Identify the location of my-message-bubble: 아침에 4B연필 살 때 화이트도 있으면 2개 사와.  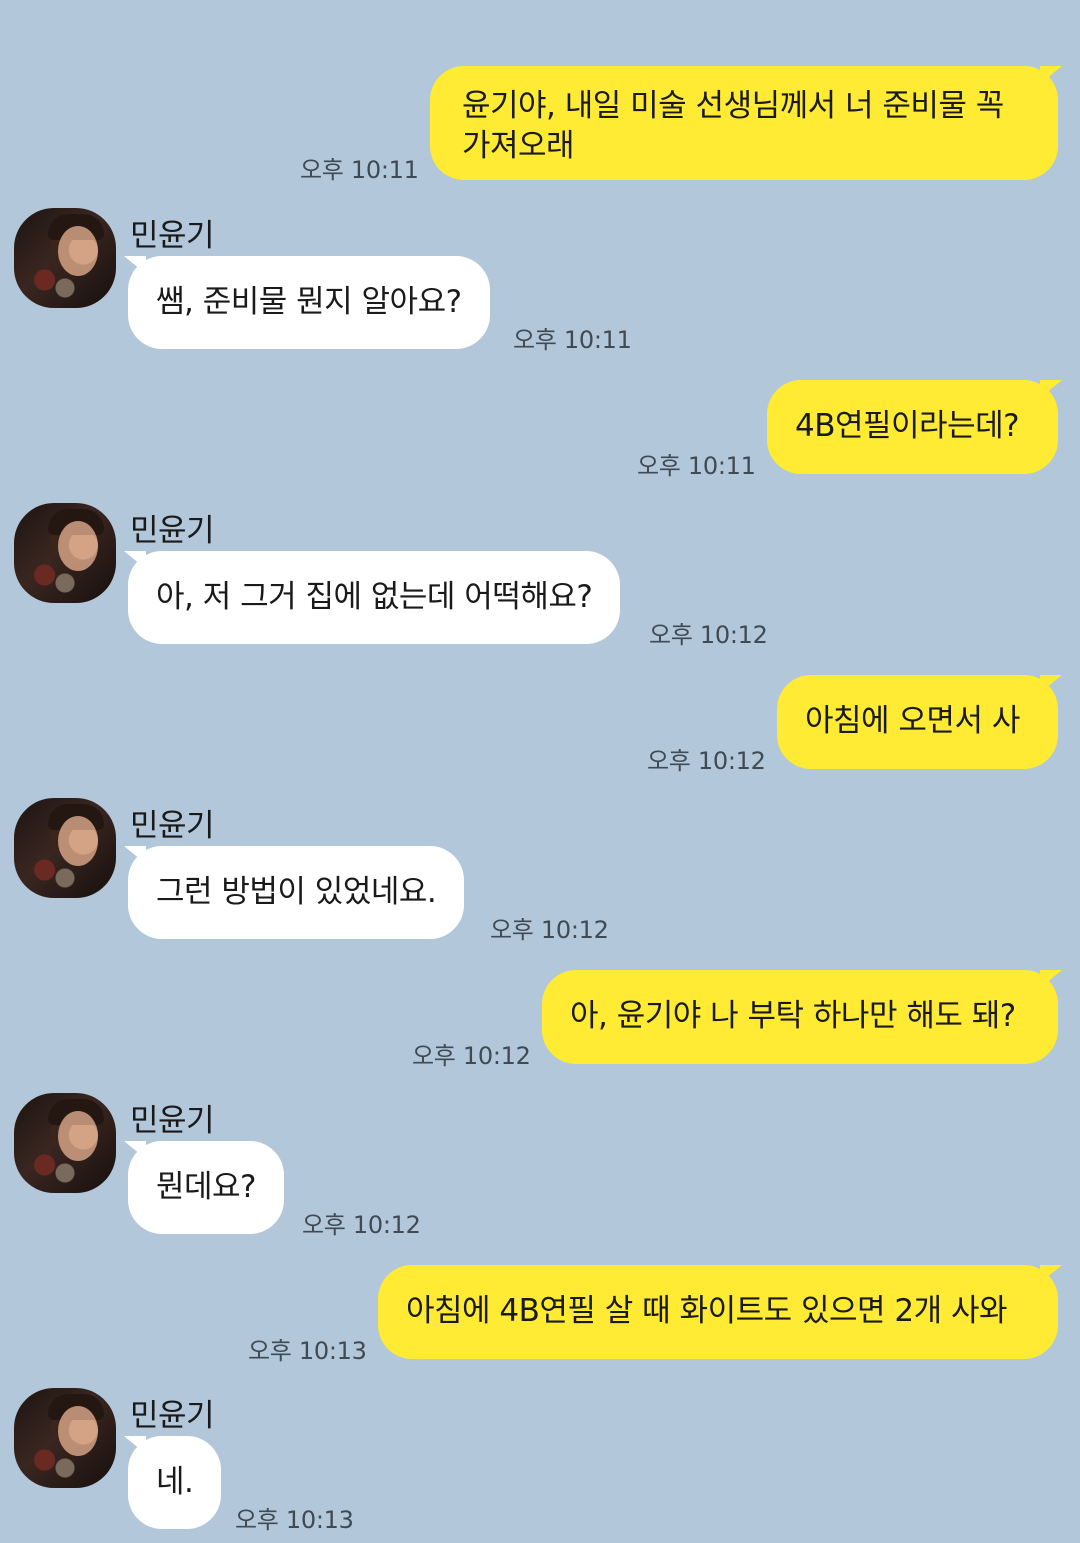
(718, 1312).